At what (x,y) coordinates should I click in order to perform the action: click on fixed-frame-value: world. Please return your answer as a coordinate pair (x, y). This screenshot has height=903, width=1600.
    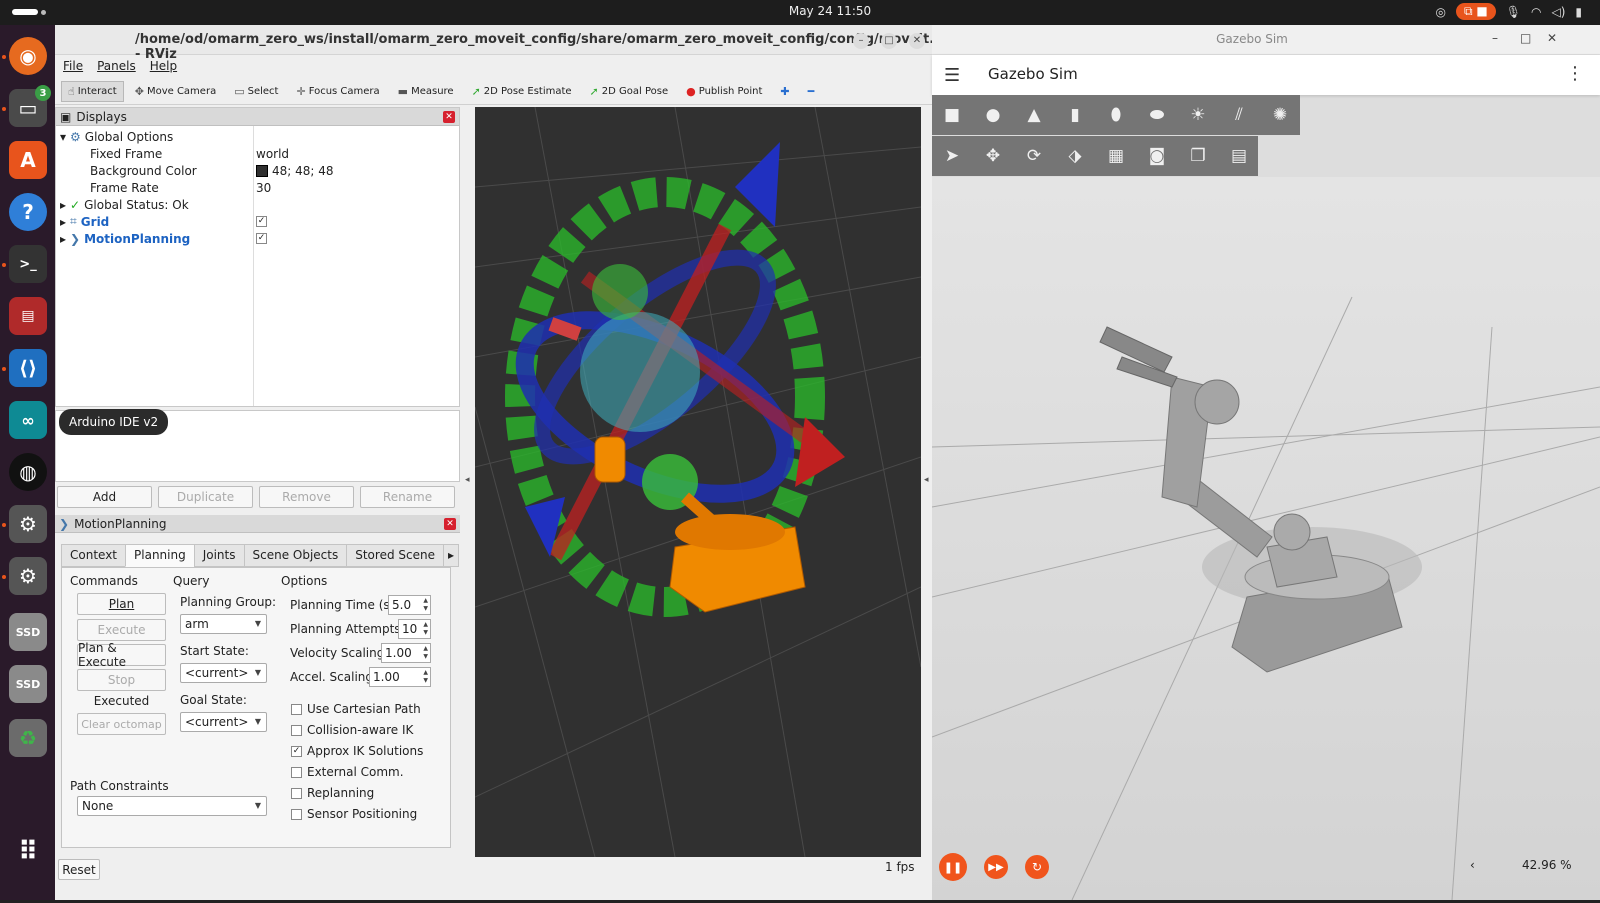
    Looking at the image, I should click on (272, 153).